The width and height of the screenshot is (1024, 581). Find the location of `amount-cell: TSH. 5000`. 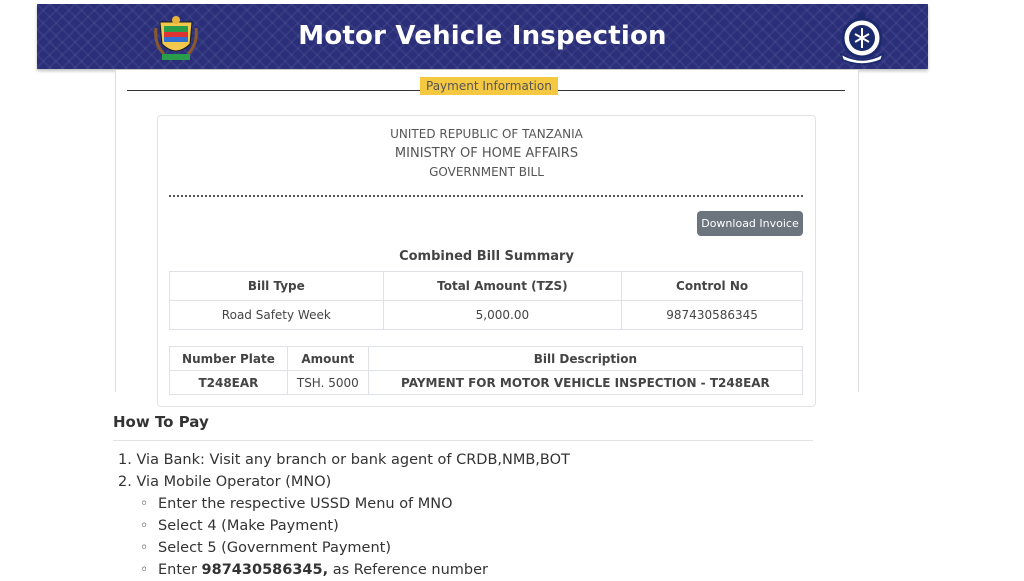

amount-cell: TSH. 5000 is located at coordinates (327, 382).